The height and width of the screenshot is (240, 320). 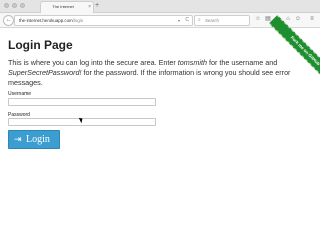 I want to click on search-box: ⌕ Search, so click(x=222, y=20).